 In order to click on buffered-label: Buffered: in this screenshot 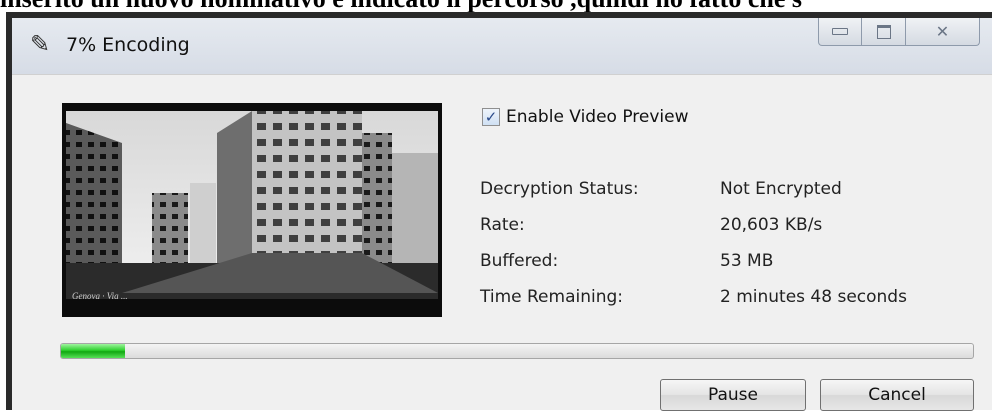, I will do `click(519, 261)`.